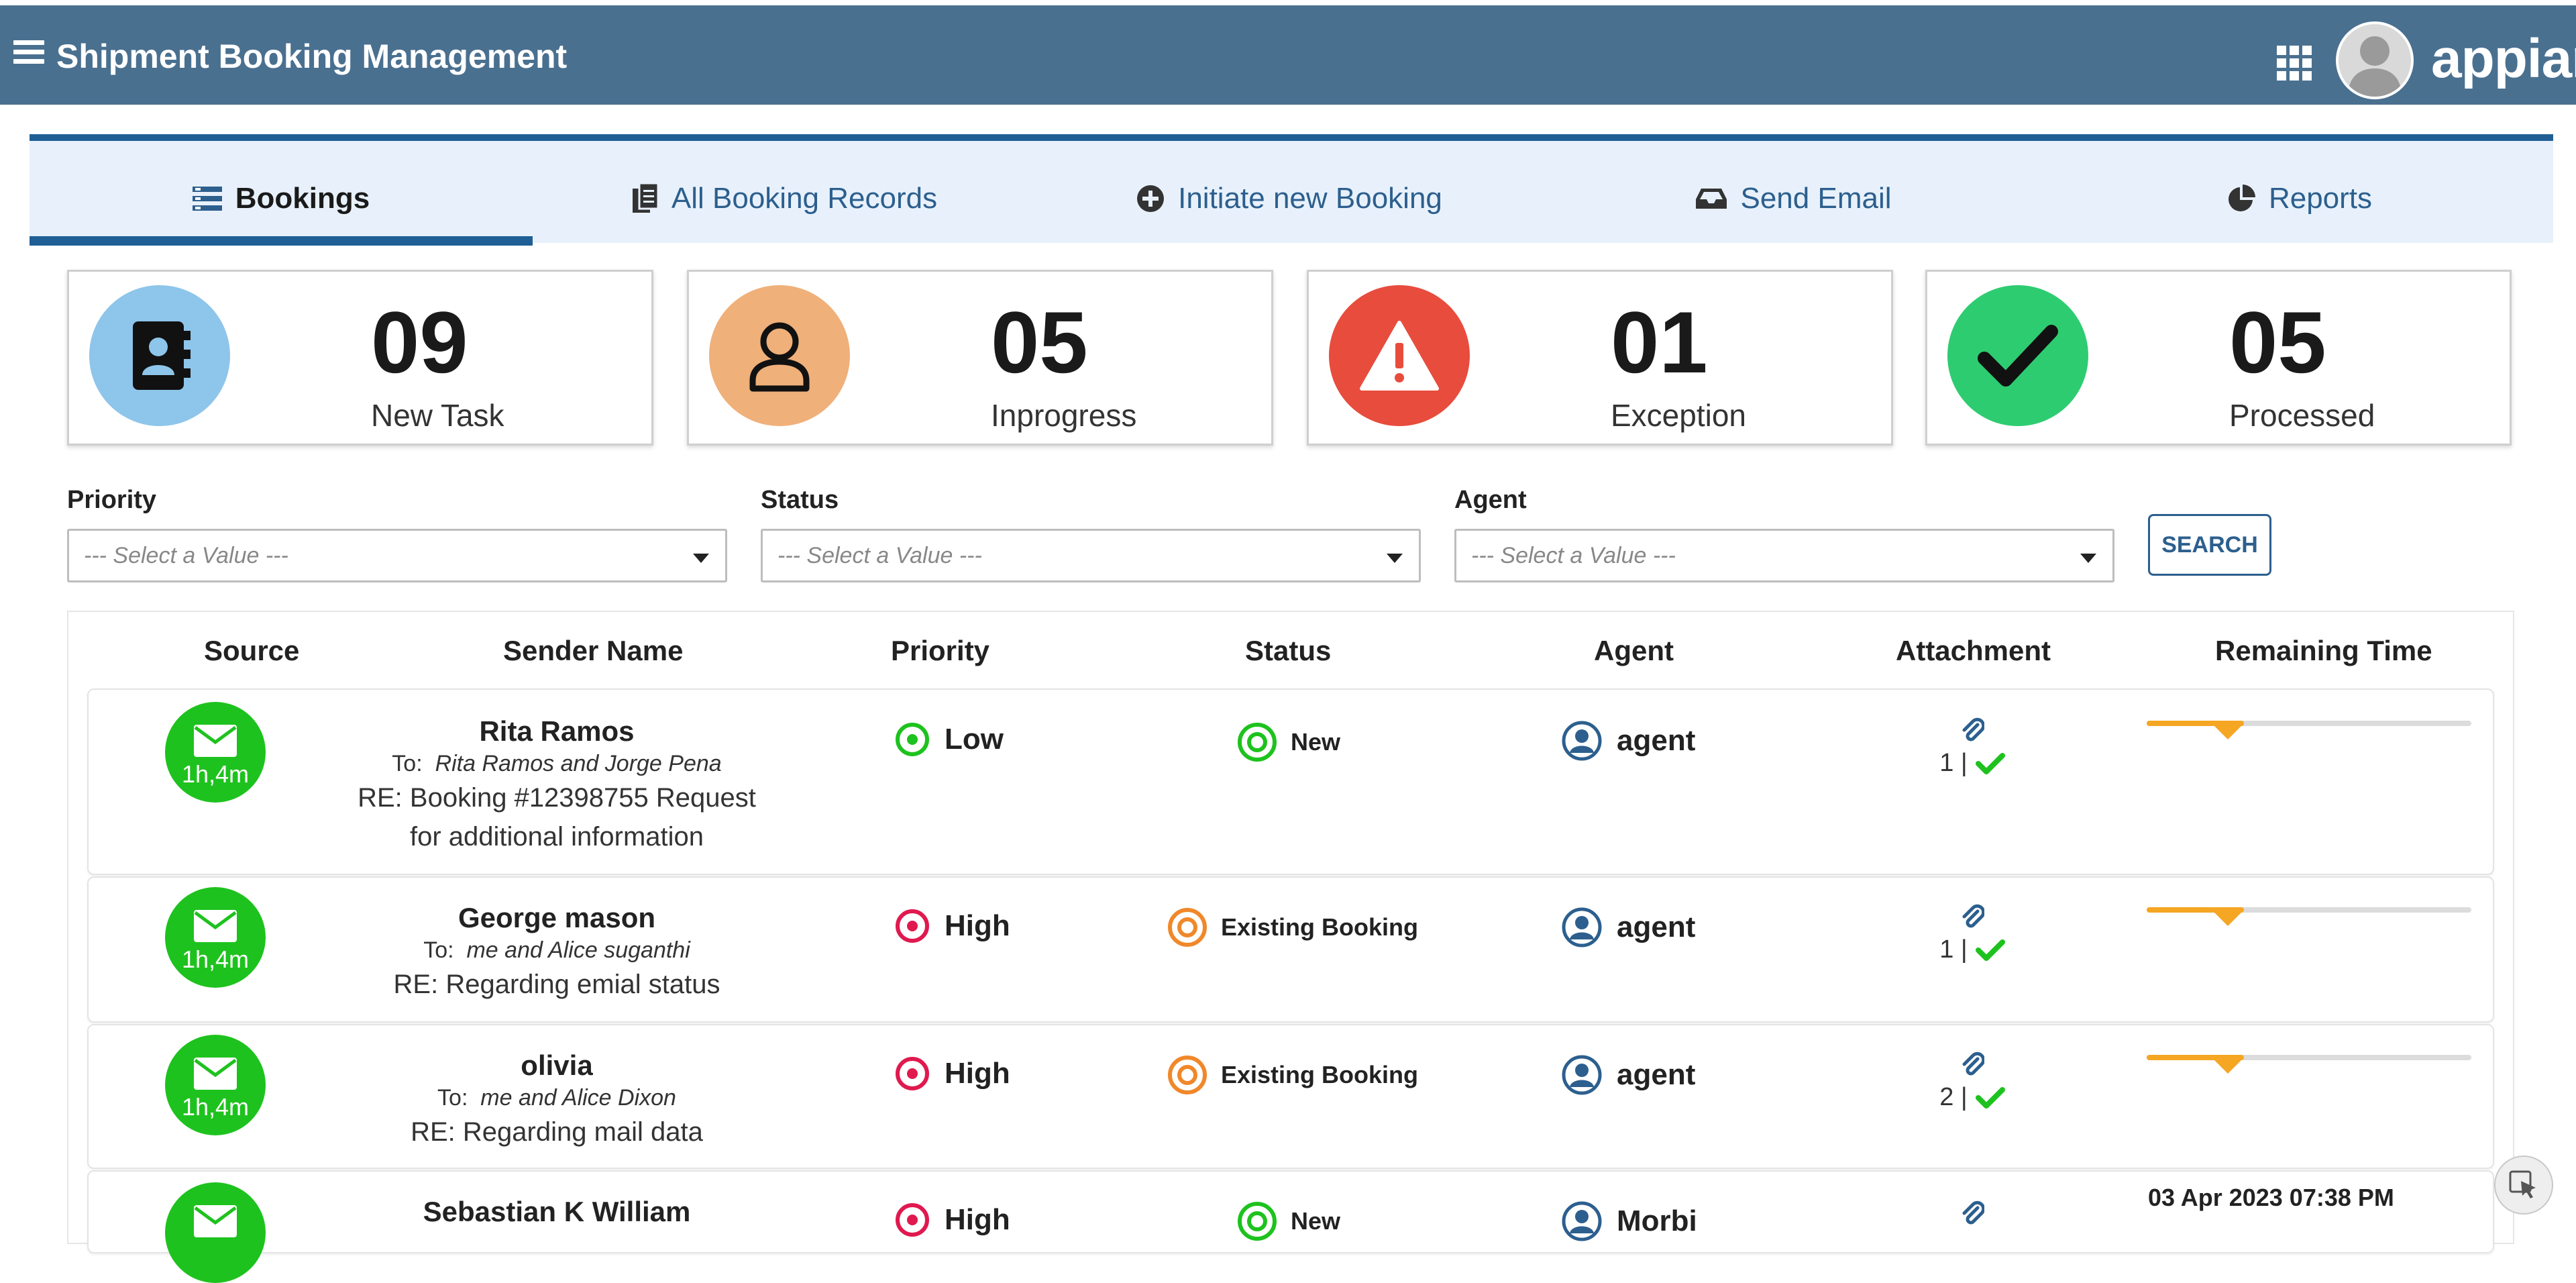  I want to click on column-header-attachment: Attachment, so click(1973, 651).